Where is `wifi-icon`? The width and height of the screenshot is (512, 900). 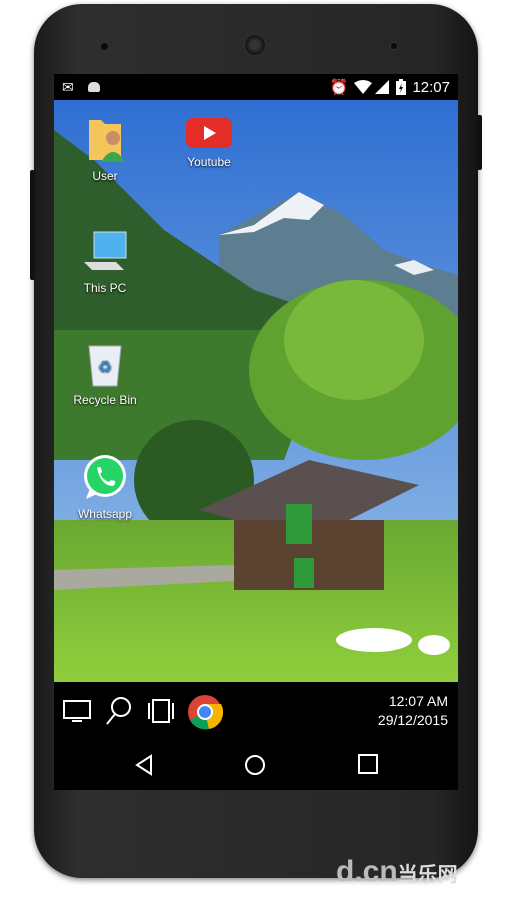 wifi-icon is located at coordinates (363, 87).